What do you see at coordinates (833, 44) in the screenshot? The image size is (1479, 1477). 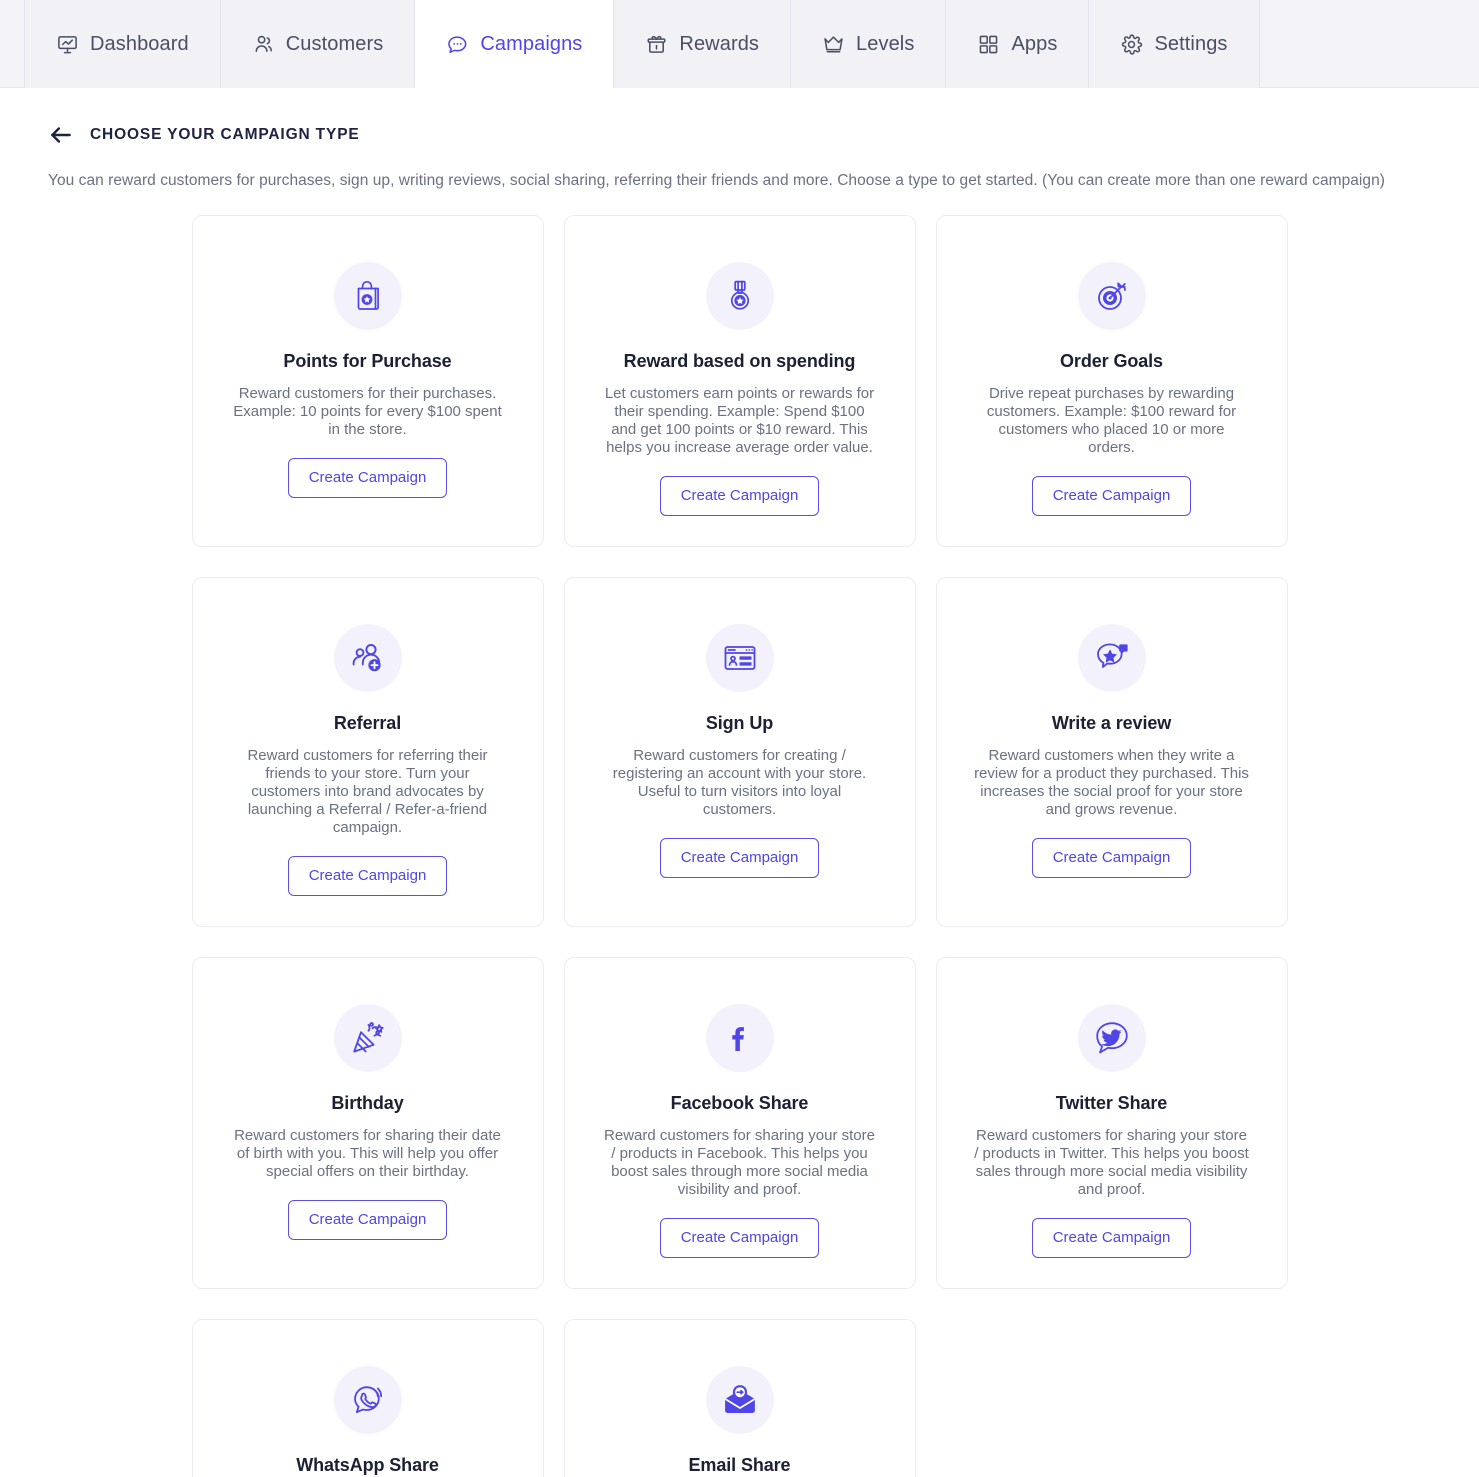 I see `levels-crown-icon` at bounding box center [833, 44].